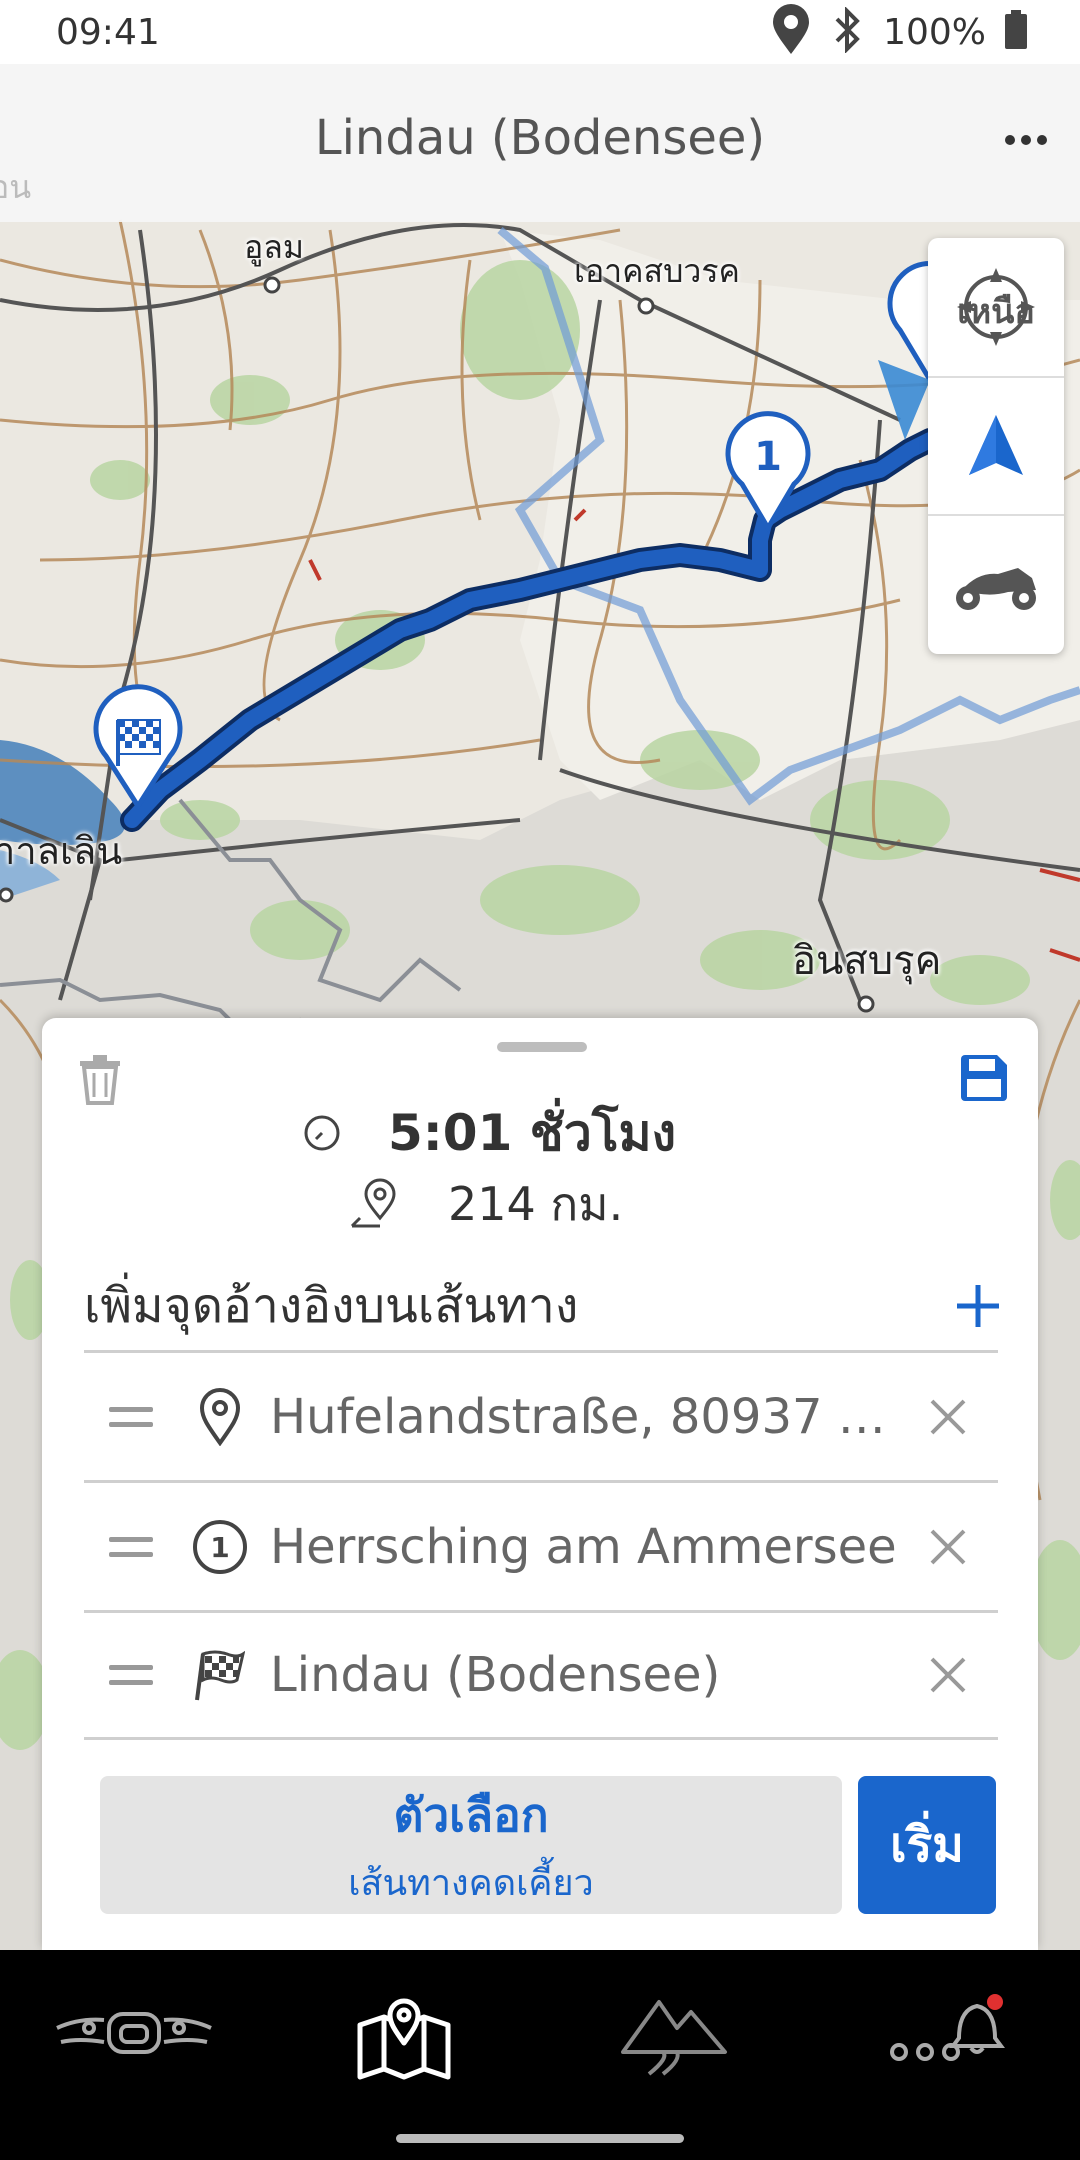  What do you see at coordinates (536, 1203) in the screenshot?
I see `distance-value: 214 กม.` at bounding box center [536, 1203].